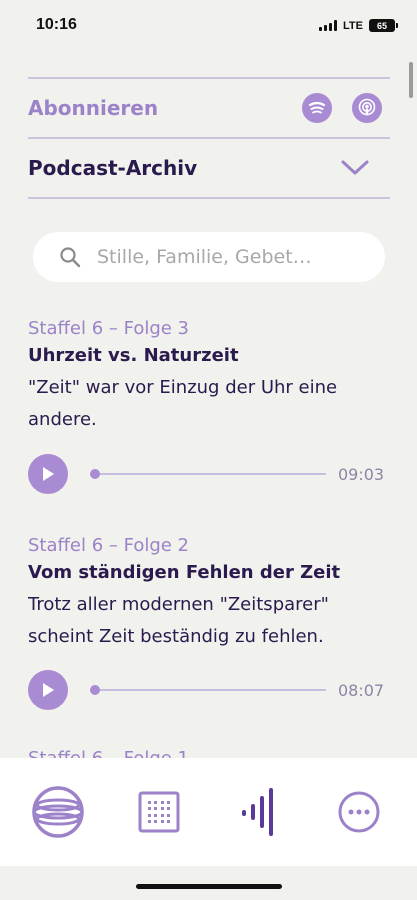 This screenshot has width=417, height=900. What do you see at coordinates (208, 883) in the screenshot?
I see `home-bar-area` at bounding box center [208, 883].